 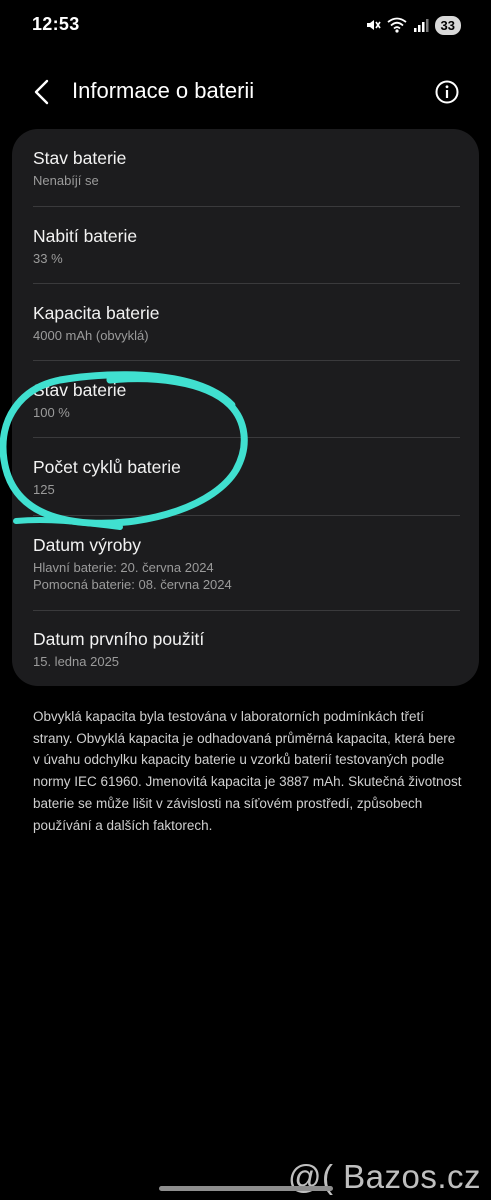 What do you see at coordinates (87, 545) in the screenshot?
I see `row-title: Datum výroby` at bounding box center [87, 545].